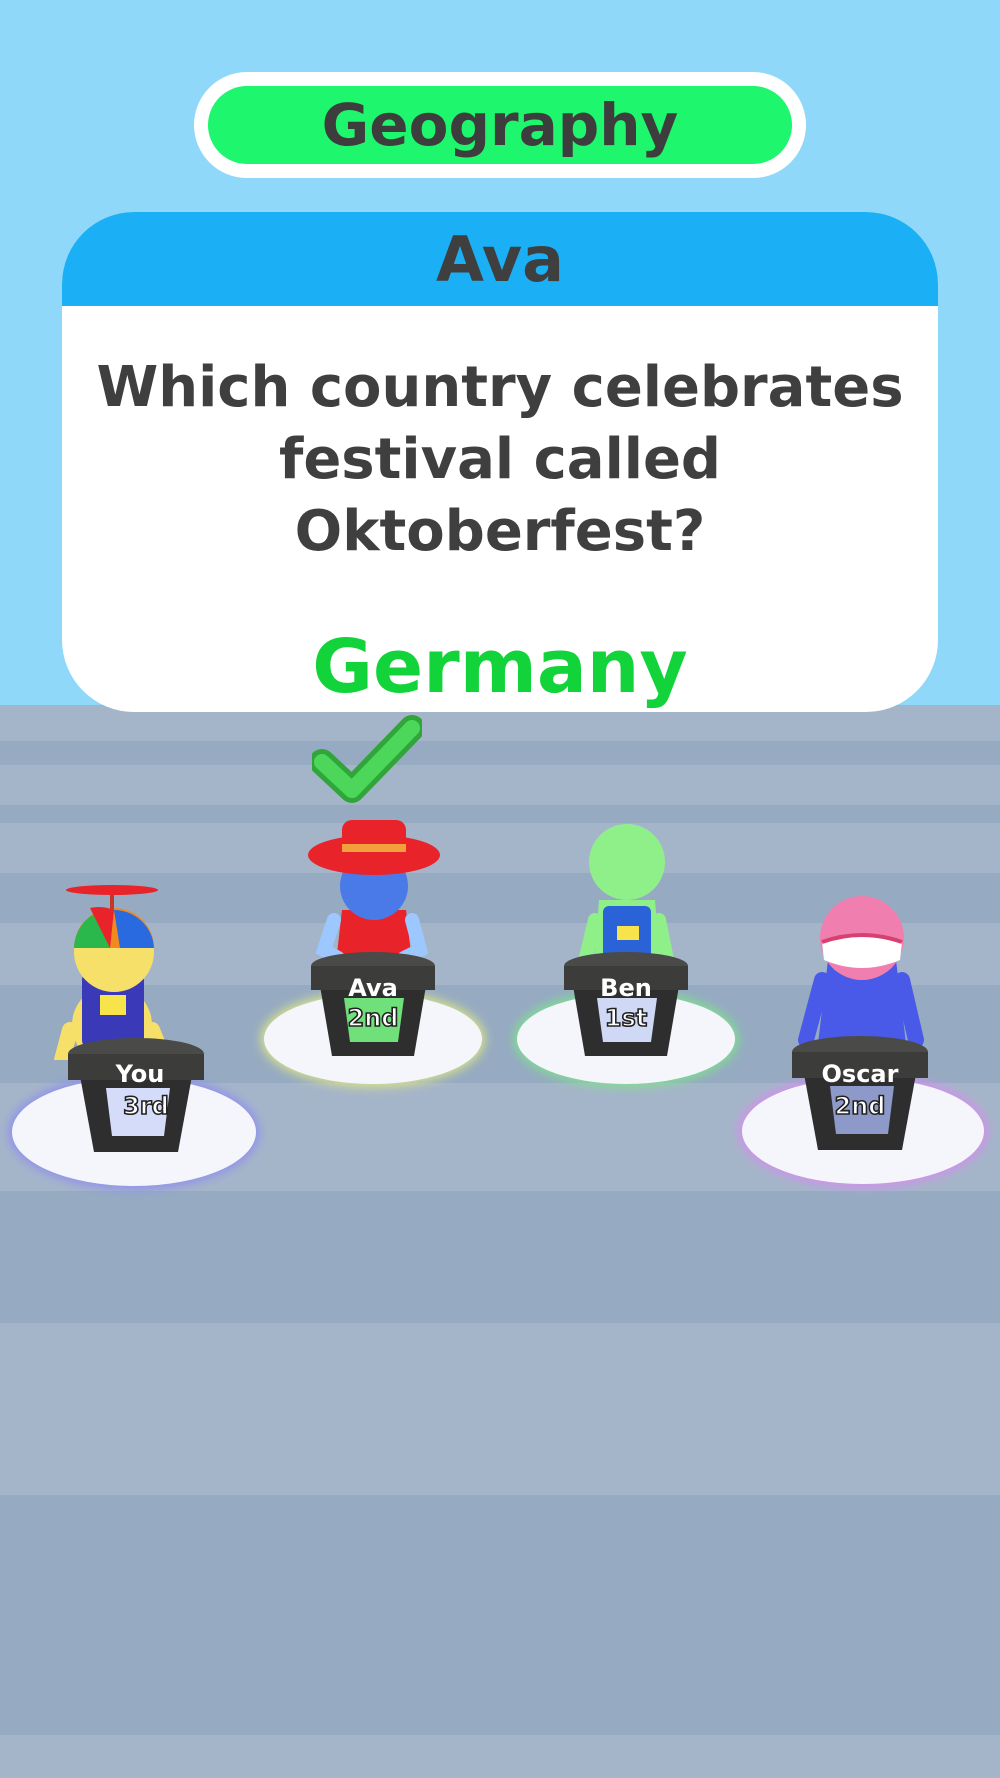 The image size is (1000, 1778). I want to click on player-name: Ava, so click(373, 988).